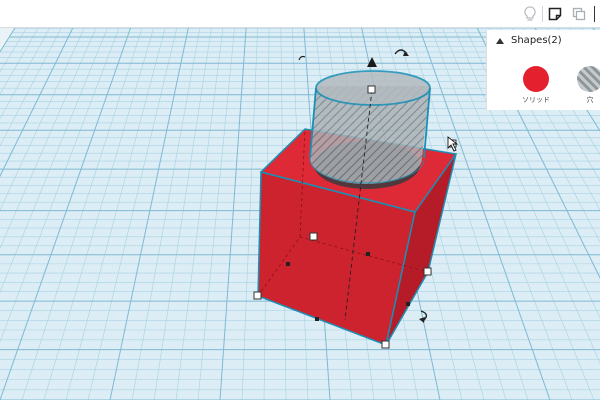 The height and width of the screenshot is (400, 600). Describe the element at coordinates (588, 79) in the screenshot. I see `hole-color-swatch` at that location.